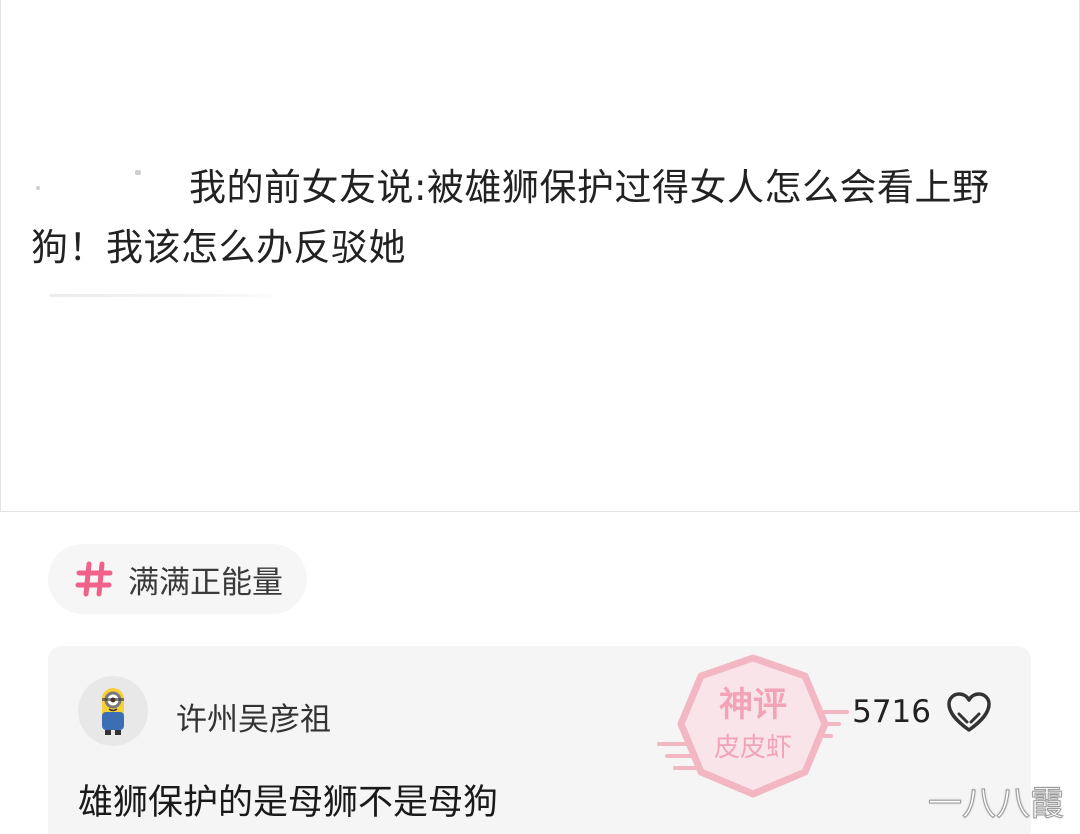 The width and height of the screenshot is (1080, 834). What do you see at coordinates (288, 803) in the screenshot?
I see `comment-text: 雄狮保护的是母狮不是母狗` at bounding box center [288, 803].